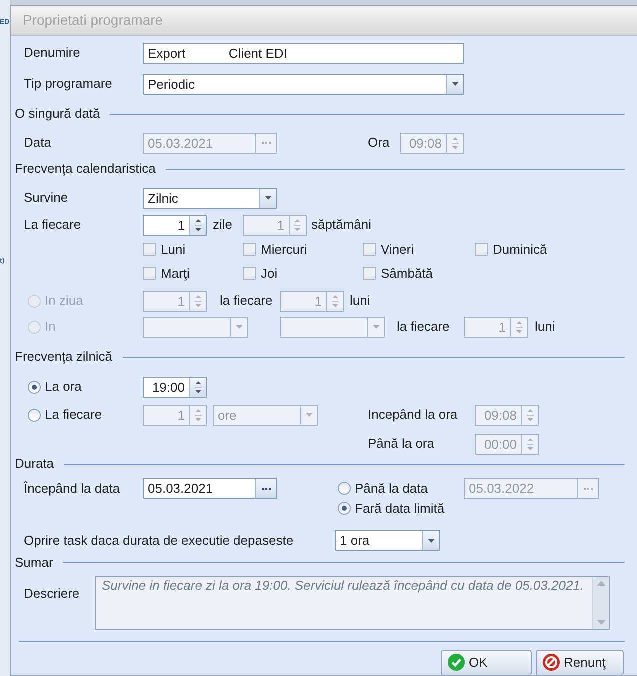 The width and height of the screenshot is (637, 676). What do you see at coordinates (85, 169) in the screenshot?
I see `section-title: Frecvenţa calendaristica` at bounding box center [85, 169].